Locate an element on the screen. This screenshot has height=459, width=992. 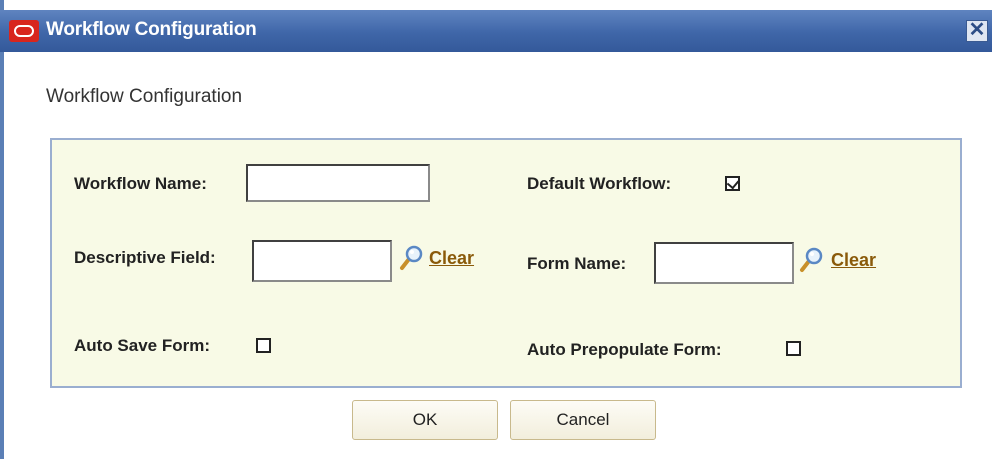
descriptive-field-clear-link: Clear is located at coordinates (451, 258).